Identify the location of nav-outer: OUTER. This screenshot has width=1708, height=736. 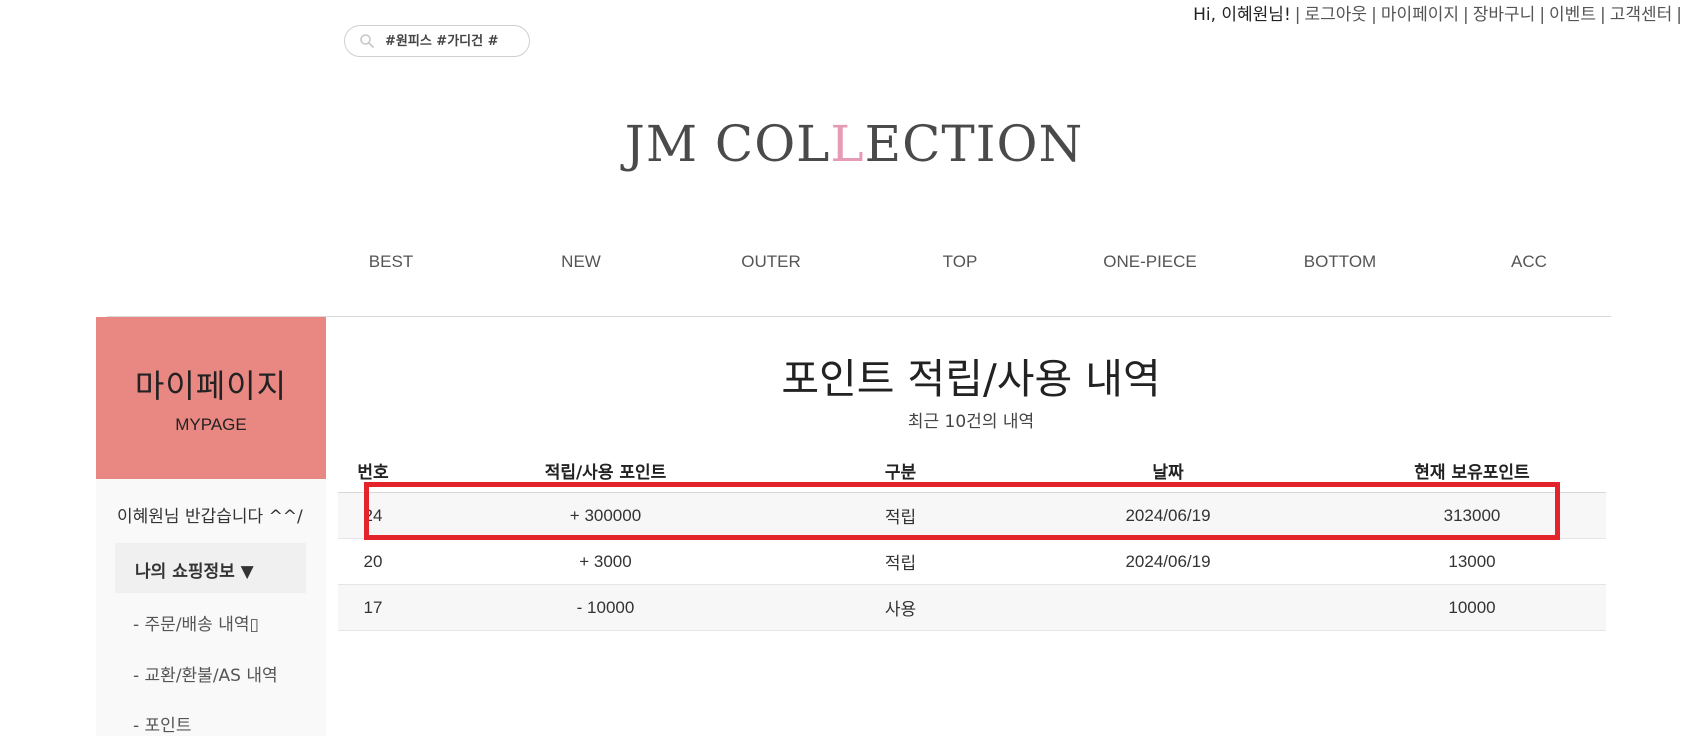
(771, 262).